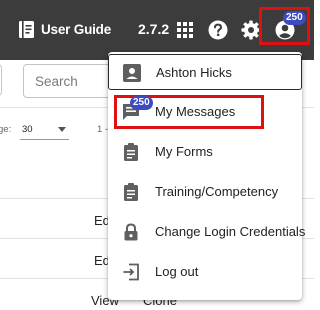  What do you see at coordinates (154, 29) in the screenshot?
I see `app-version: 2.7.2` at bounding box center [154, 29].